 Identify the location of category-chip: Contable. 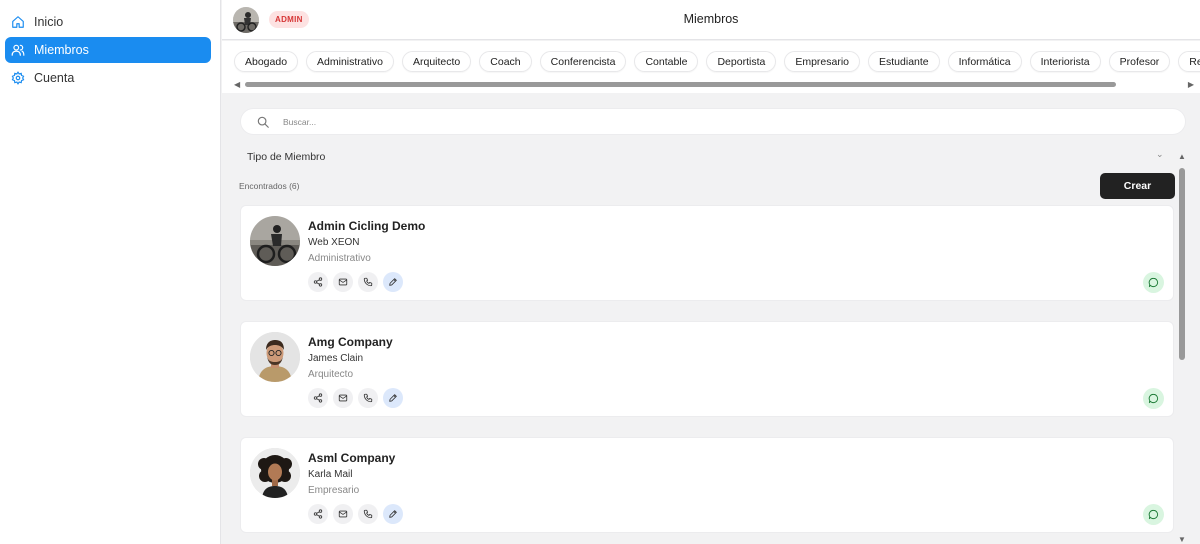
(666, 61).